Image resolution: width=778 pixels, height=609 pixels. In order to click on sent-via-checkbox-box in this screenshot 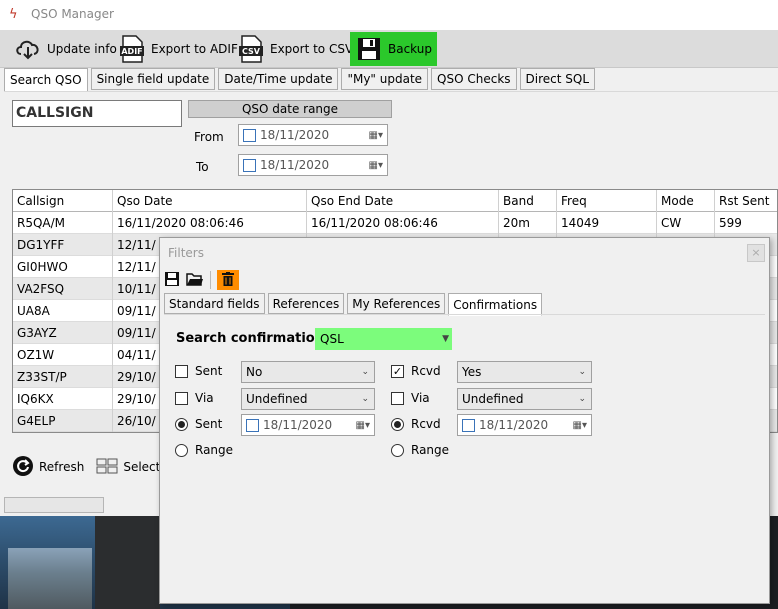, I will do `click(181, 398)`.